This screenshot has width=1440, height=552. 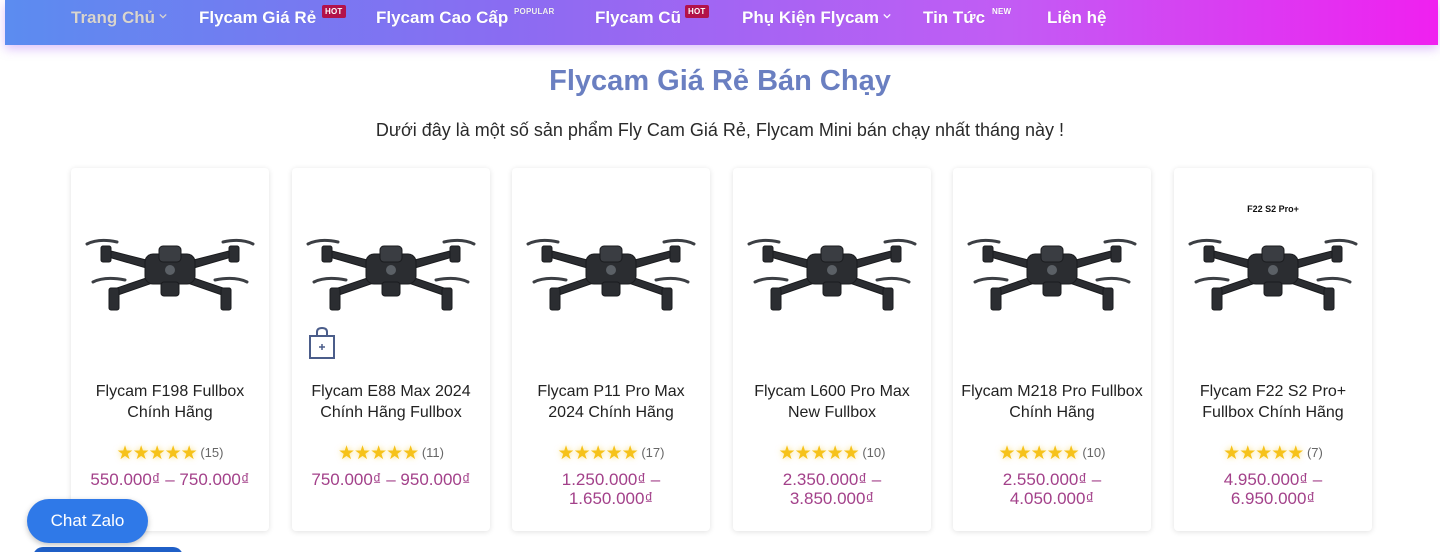 What do you see at coordinates (534, 11) in the screenshot?
I see `popular-badge: POPULAR` at bounding box center [534, 11].